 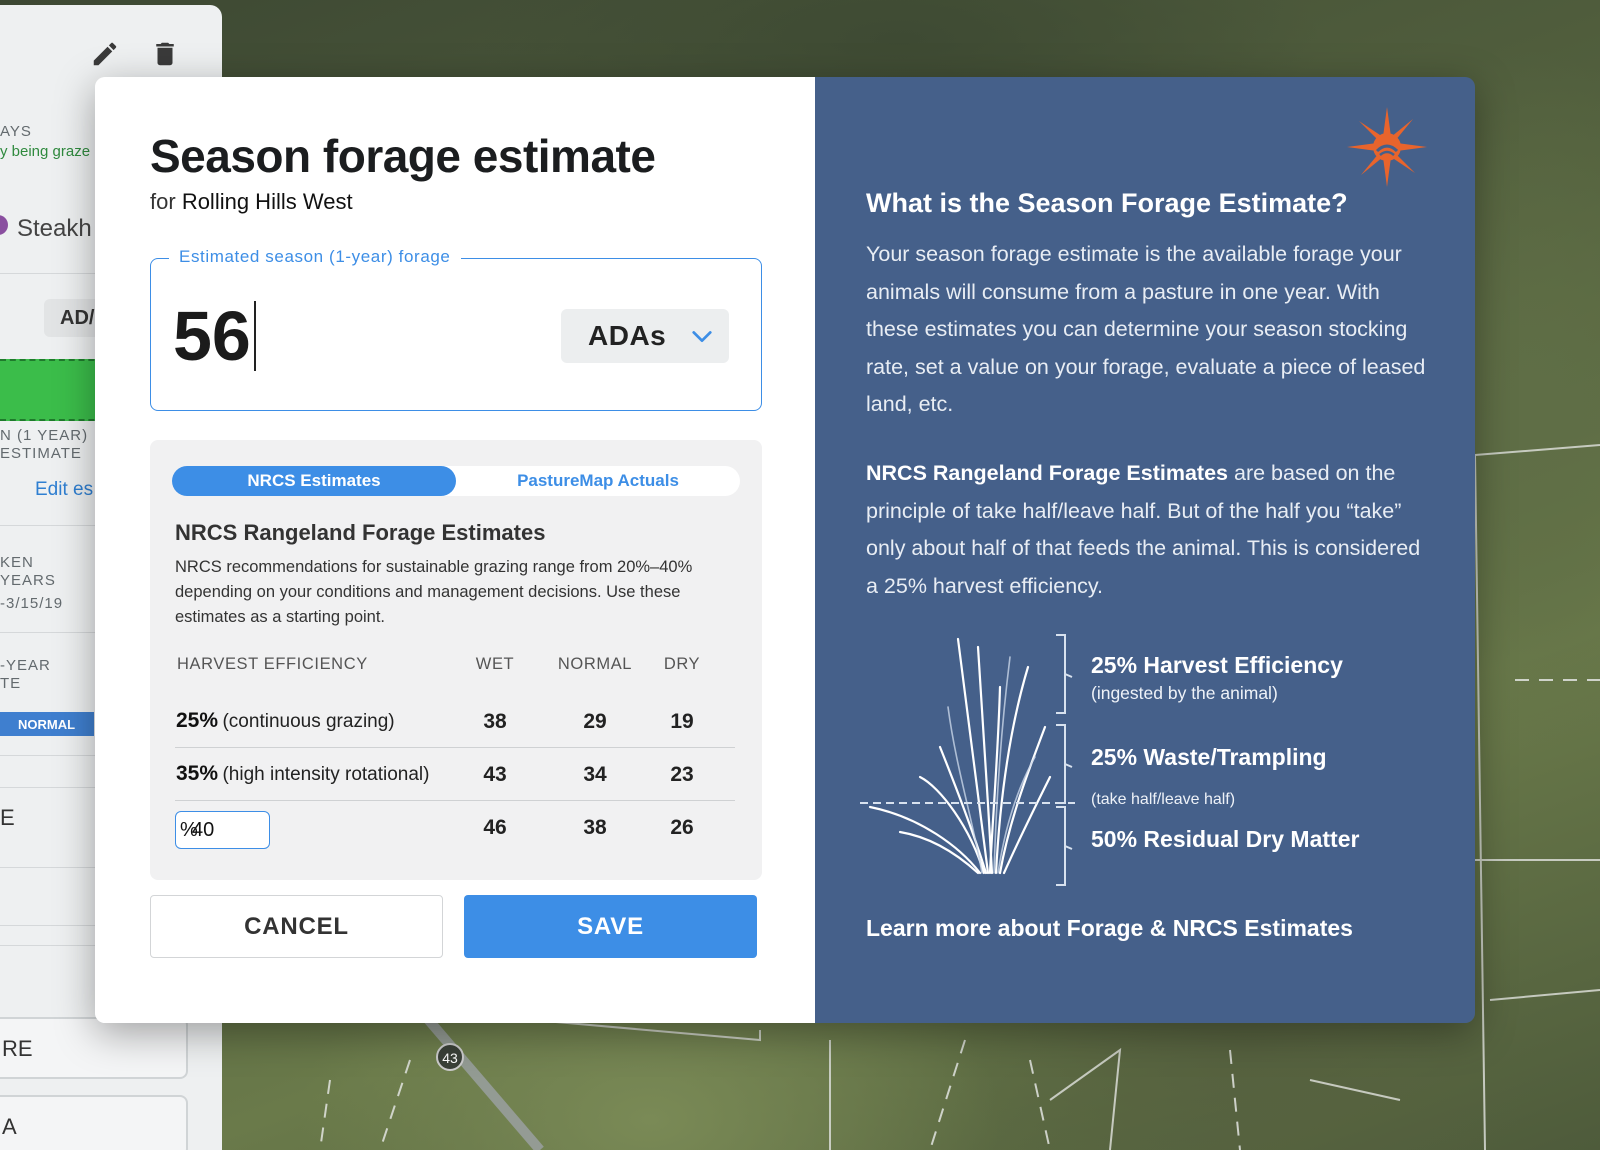 I want to click on modal-subtitle: for Rolling Hills West, so click(x=251, y=202).